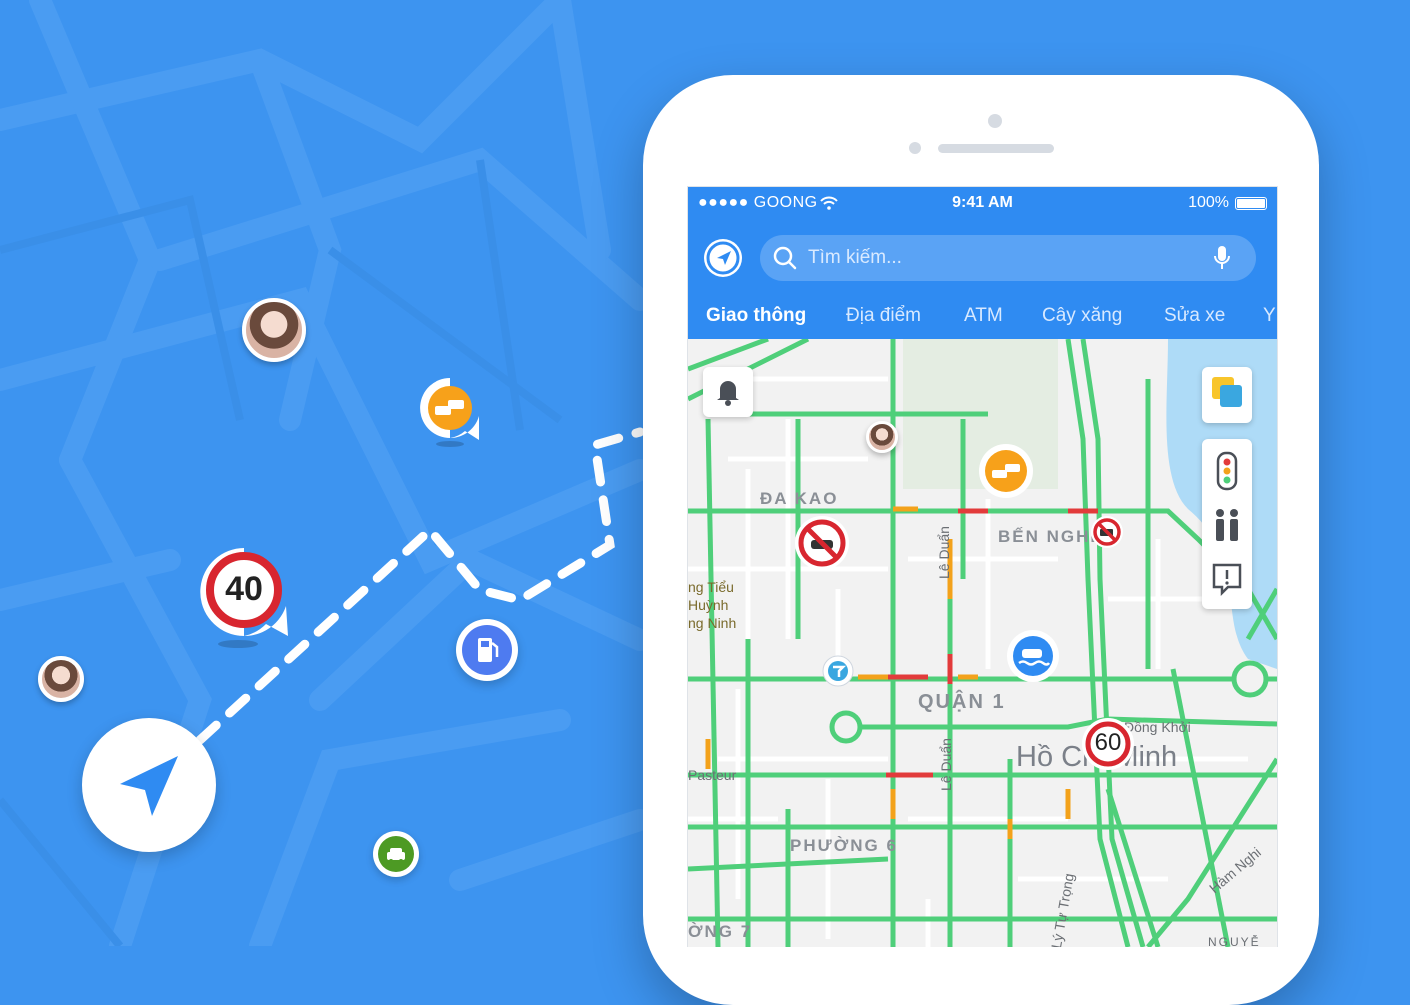 The width and height of the screenshot is (1410, 1005). Describe the element at coordinates (915, 148) in the screenshot. I see `phone-sensor` at that location.